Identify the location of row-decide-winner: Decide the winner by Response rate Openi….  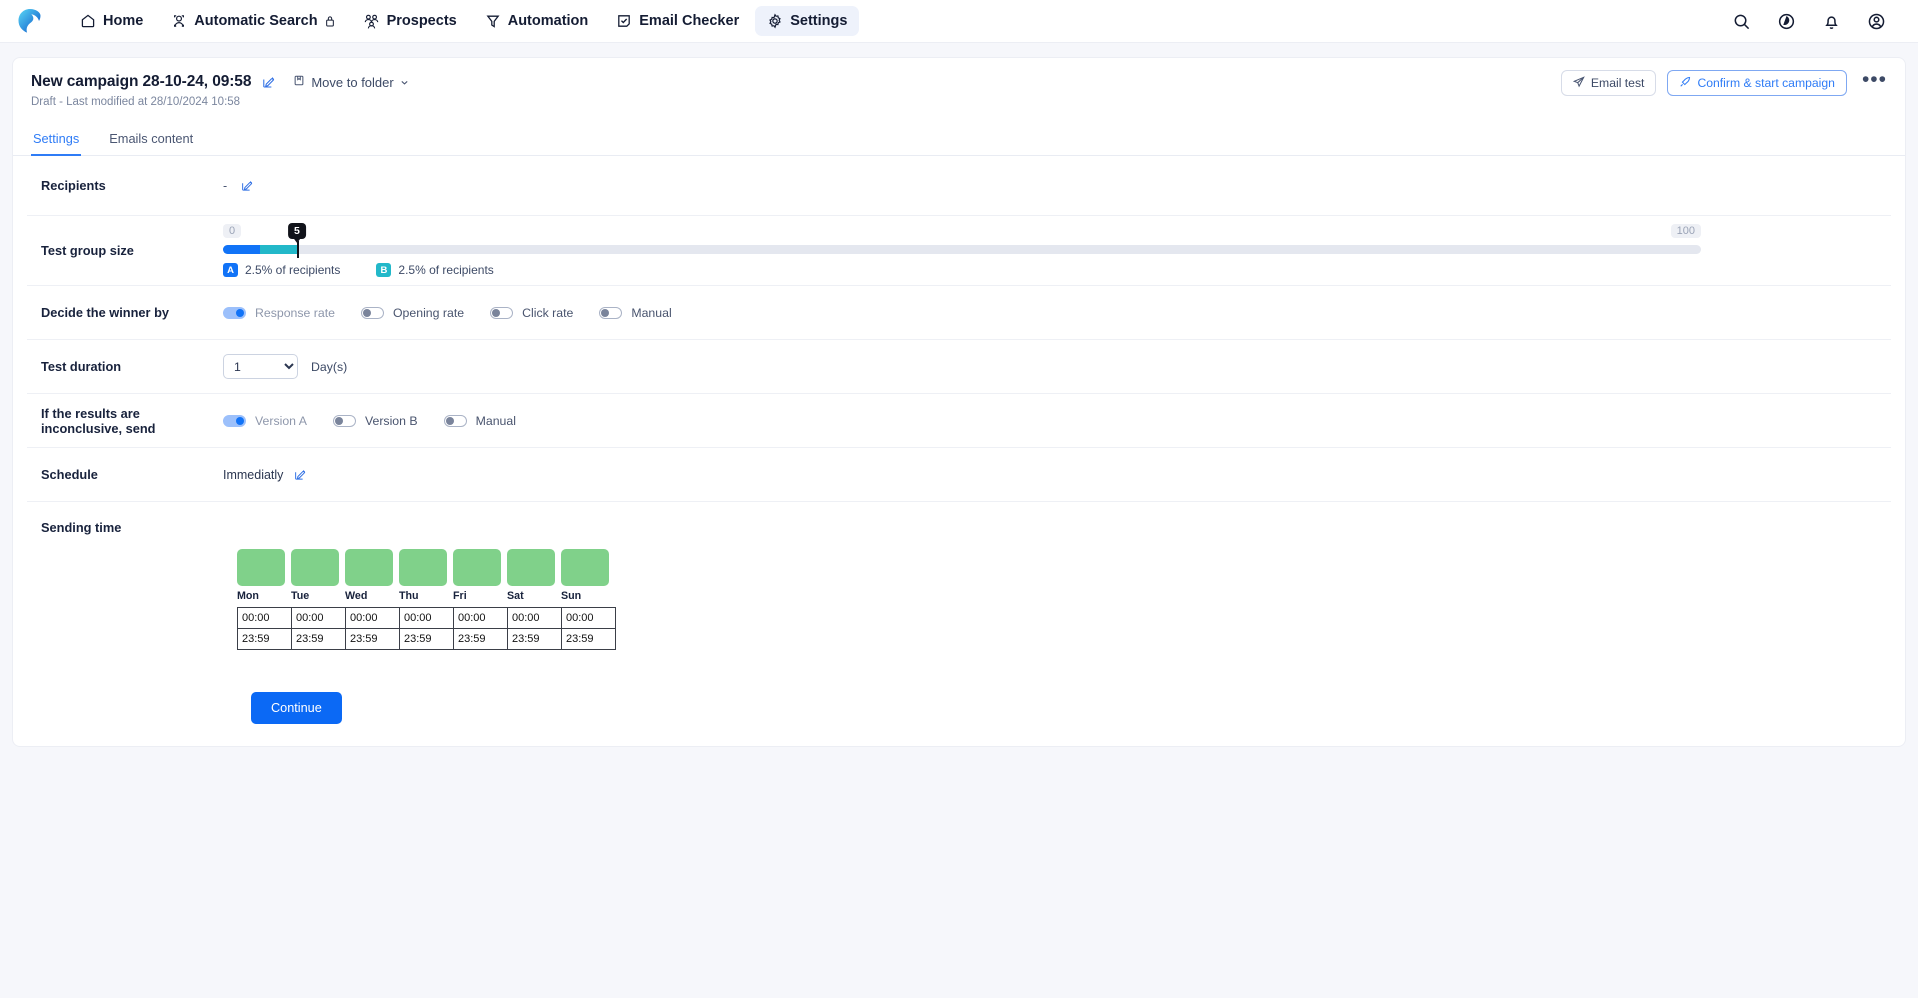
(959, 313).